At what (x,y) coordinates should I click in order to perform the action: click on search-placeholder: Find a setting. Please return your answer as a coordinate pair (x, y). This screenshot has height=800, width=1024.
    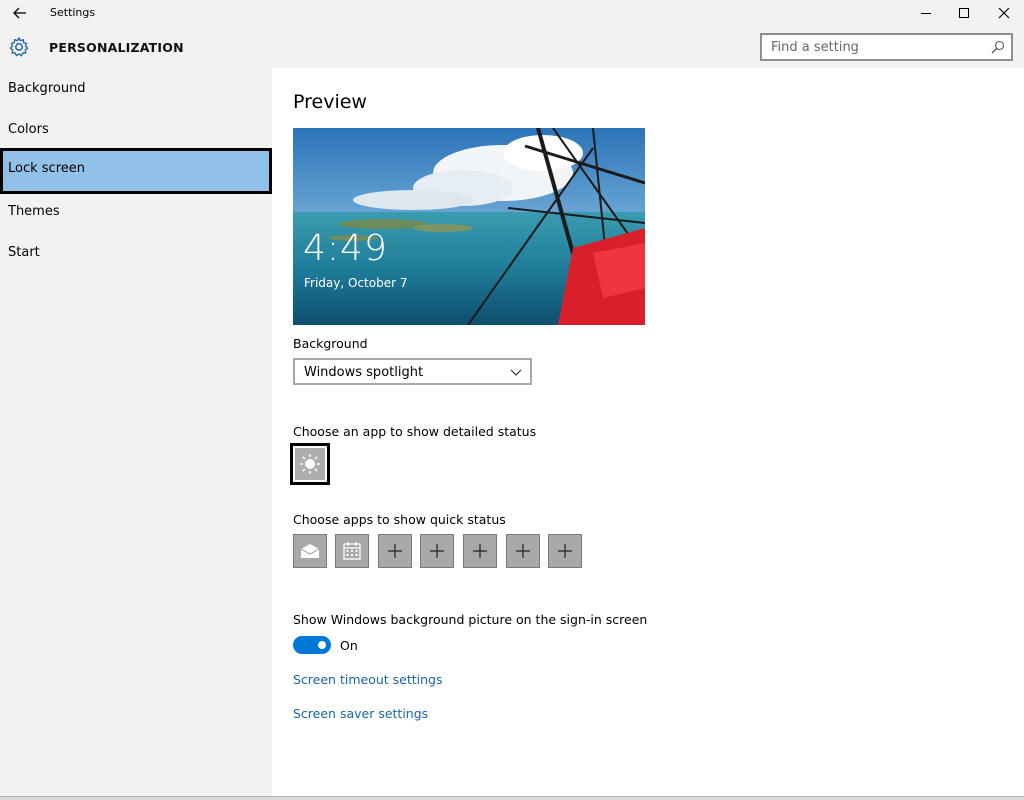
    Looking at the image, I should click on (815, 47).